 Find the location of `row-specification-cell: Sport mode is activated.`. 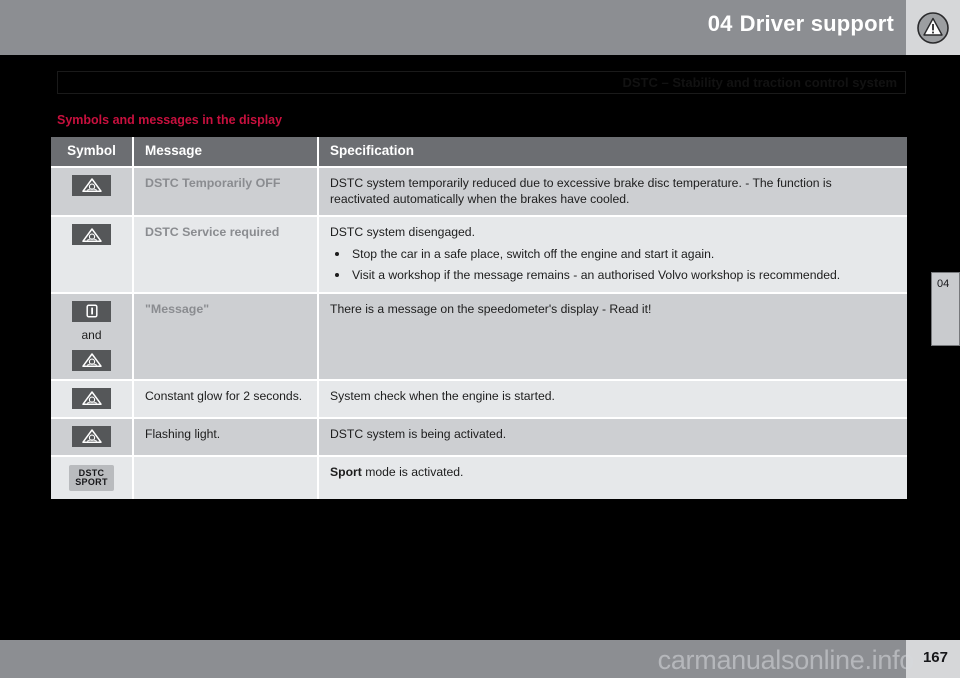

row-specification-cell: Sport mode is activated. is located at coordinates (613, 478).